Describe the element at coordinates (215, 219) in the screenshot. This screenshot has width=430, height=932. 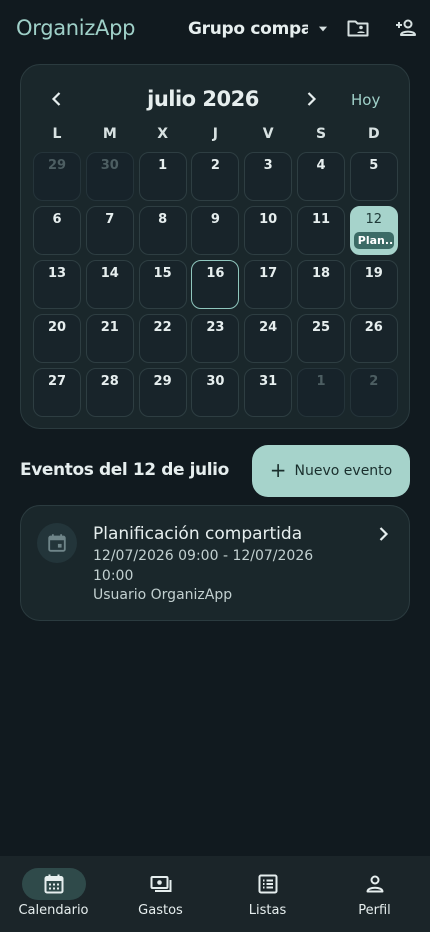
I see `day-number: 9` at that location.